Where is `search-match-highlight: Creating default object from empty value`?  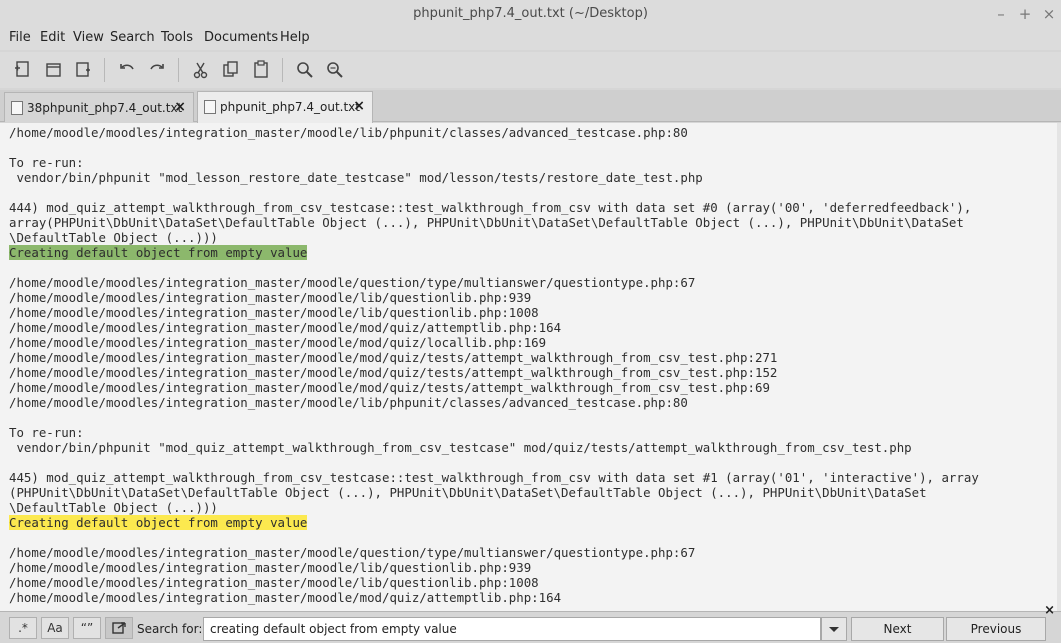 search-match-highlight: Creating default object from empty value is located at coordinates (158, 252).